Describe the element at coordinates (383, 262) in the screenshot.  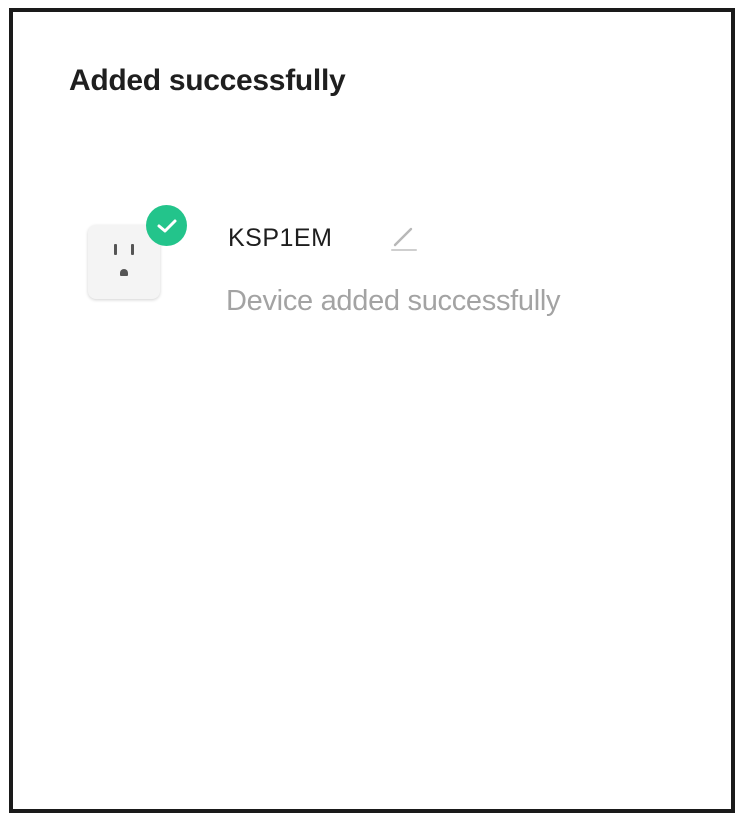
I see `device-list-item: KSP1EM Device added successfully` at that location.